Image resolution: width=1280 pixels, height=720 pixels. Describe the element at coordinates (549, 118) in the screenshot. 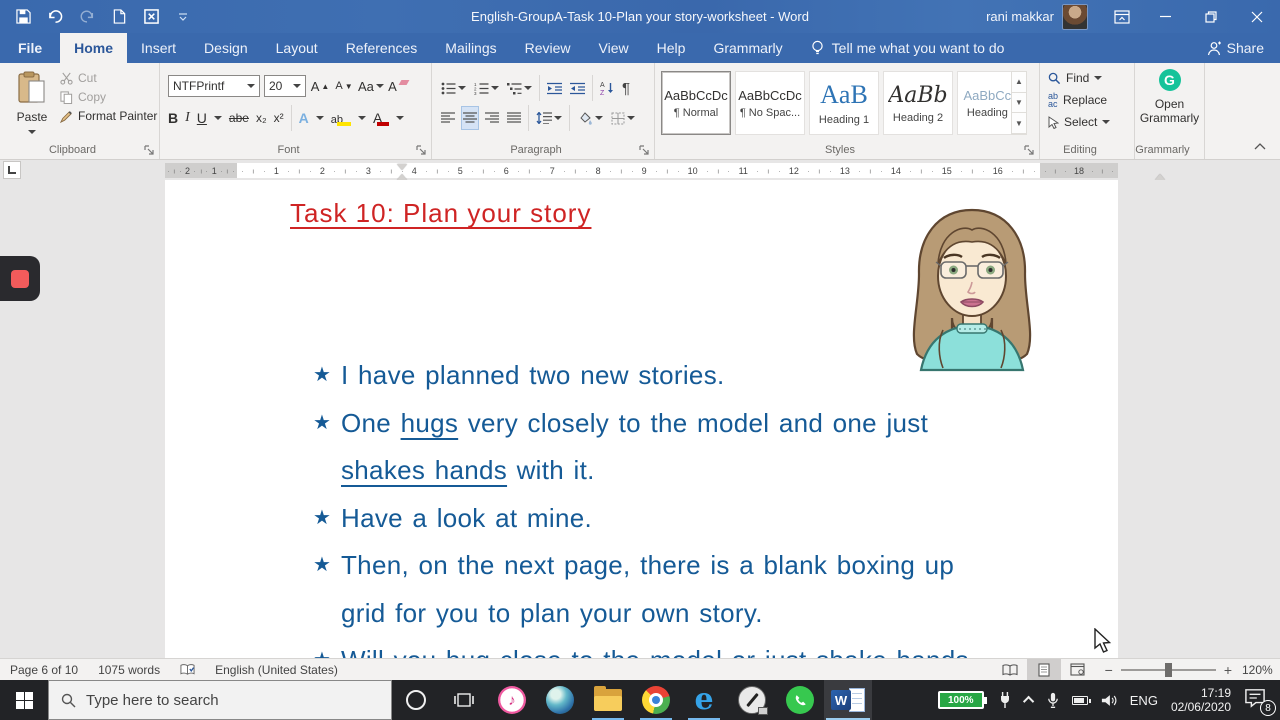

I see `line-spacing-button` at that location.